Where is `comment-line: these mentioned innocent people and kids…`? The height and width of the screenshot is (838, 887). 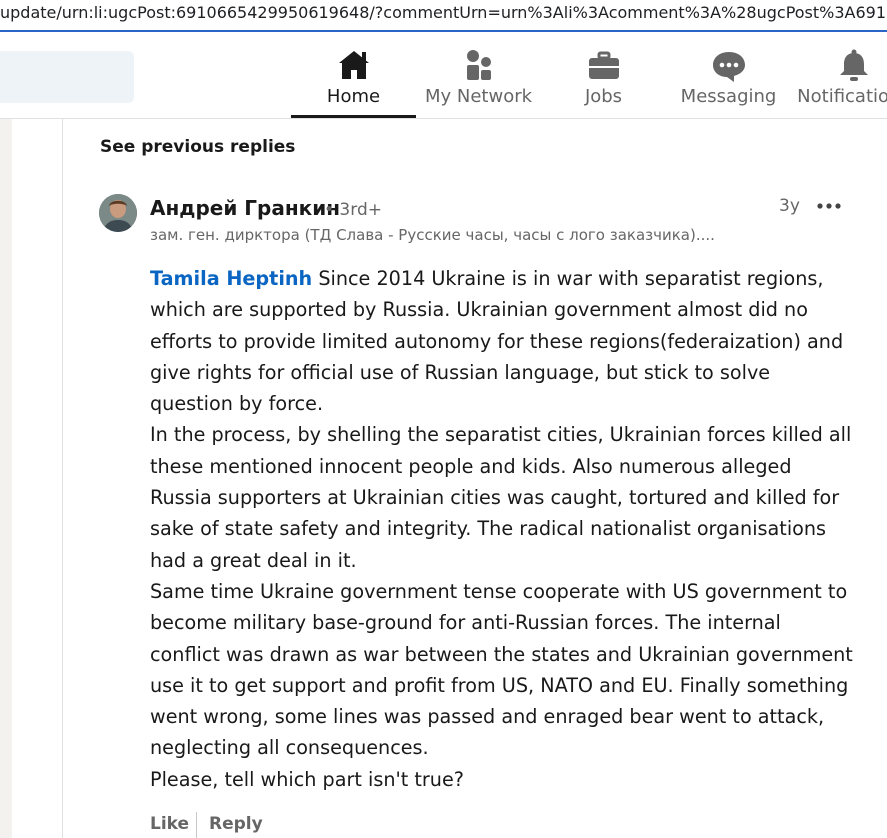 comment-line: these mentioned innocent people and kids… is located at coordinates (471, 466).